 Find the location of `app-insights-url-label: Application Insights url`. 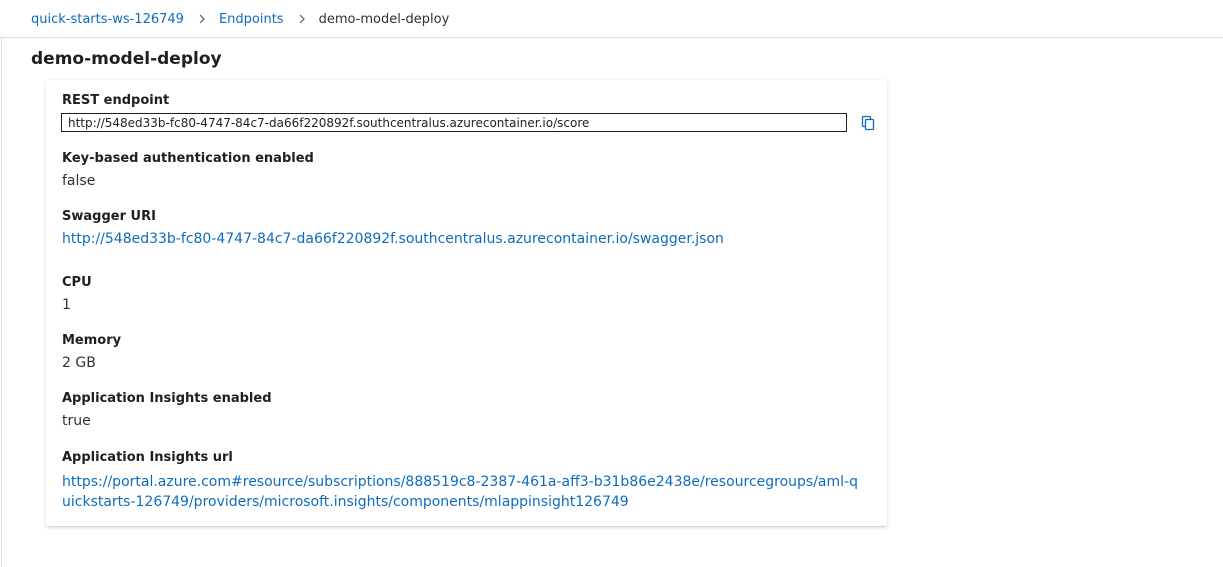

app-insights-url-label: Application Insights url is located at coordinates (147, 457).